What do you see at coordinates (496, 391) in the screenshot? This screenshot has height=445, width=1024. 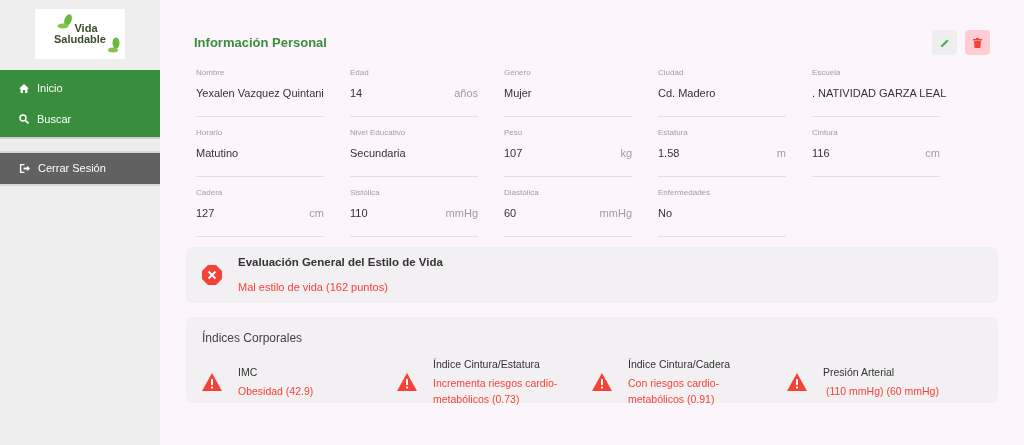 I see `index-result: Incrementa riesgos cardio-metabólicos (0.73)` at bounding box center [496, 391].